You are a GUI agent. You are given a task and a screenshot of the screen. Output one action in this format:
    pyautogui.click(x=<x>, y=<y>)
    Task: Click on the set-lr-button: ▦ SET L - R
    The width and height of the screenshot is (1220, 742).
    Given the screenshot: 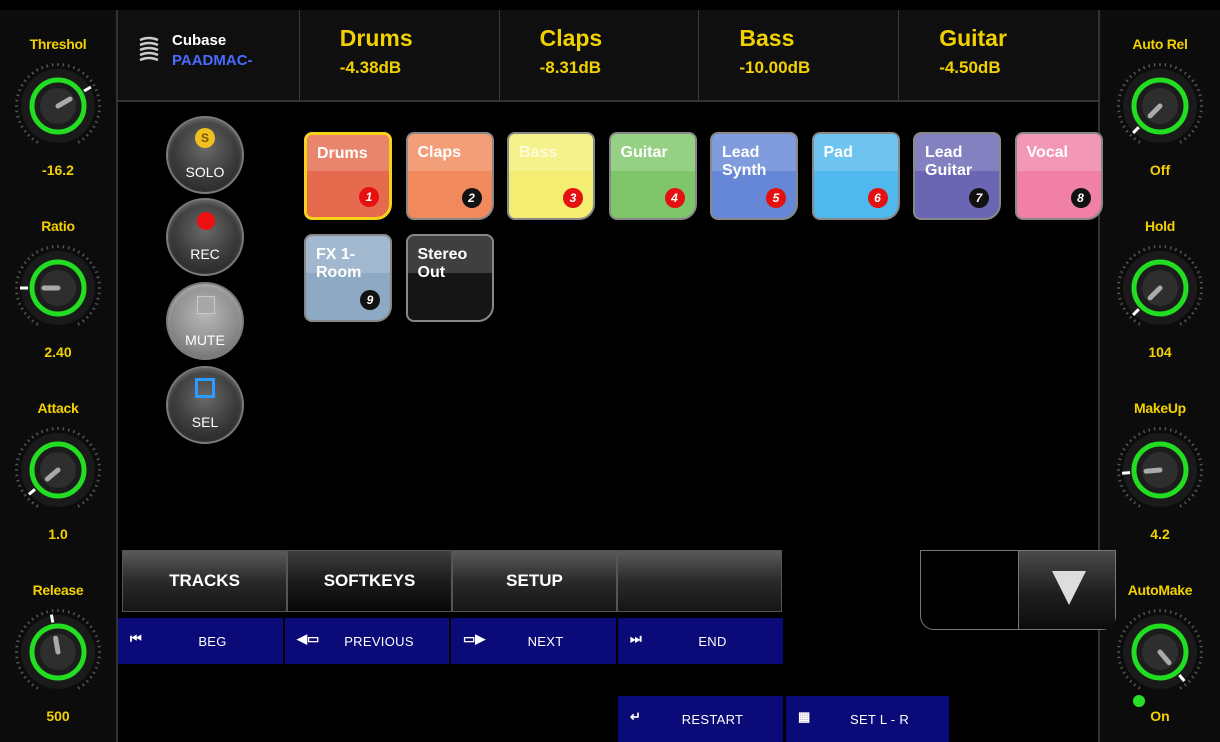 What is the action you would take?
    pyautogui.click(x=868, y=719)
    